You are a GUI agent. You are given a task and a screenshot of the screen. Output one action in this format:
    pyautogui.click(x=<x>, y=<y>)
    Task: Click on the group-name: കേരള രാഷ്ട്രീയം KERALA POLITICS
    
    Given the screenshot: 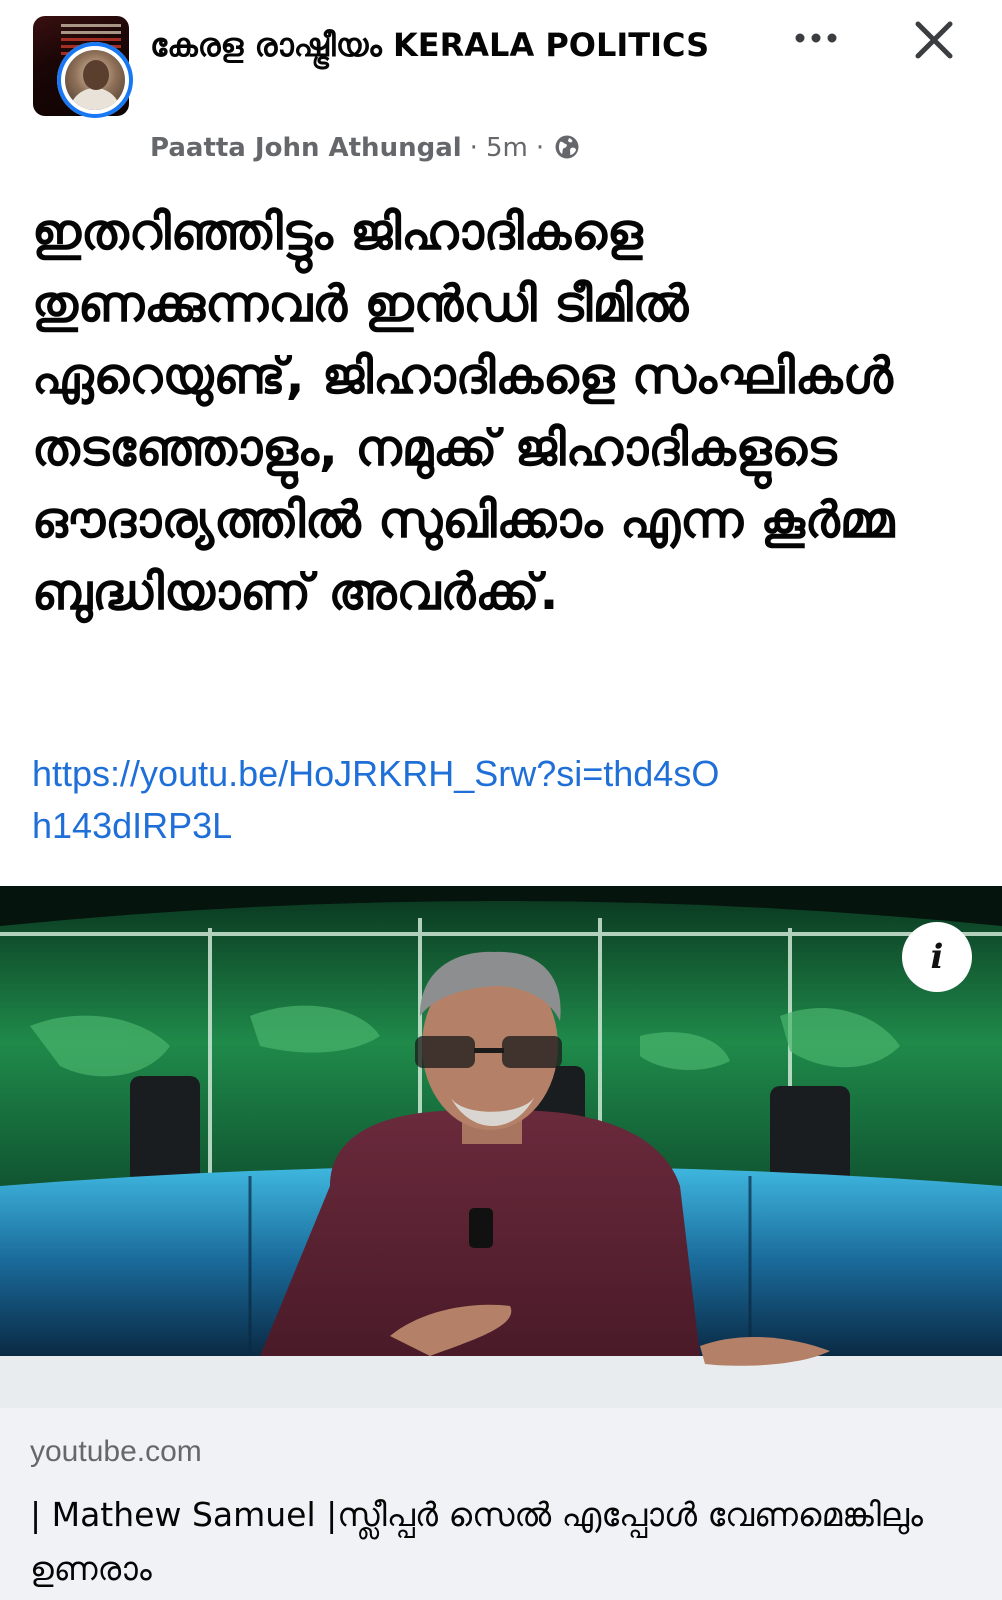 What is the action you would take?
    pyautogui.click(x=455, y=45)
    